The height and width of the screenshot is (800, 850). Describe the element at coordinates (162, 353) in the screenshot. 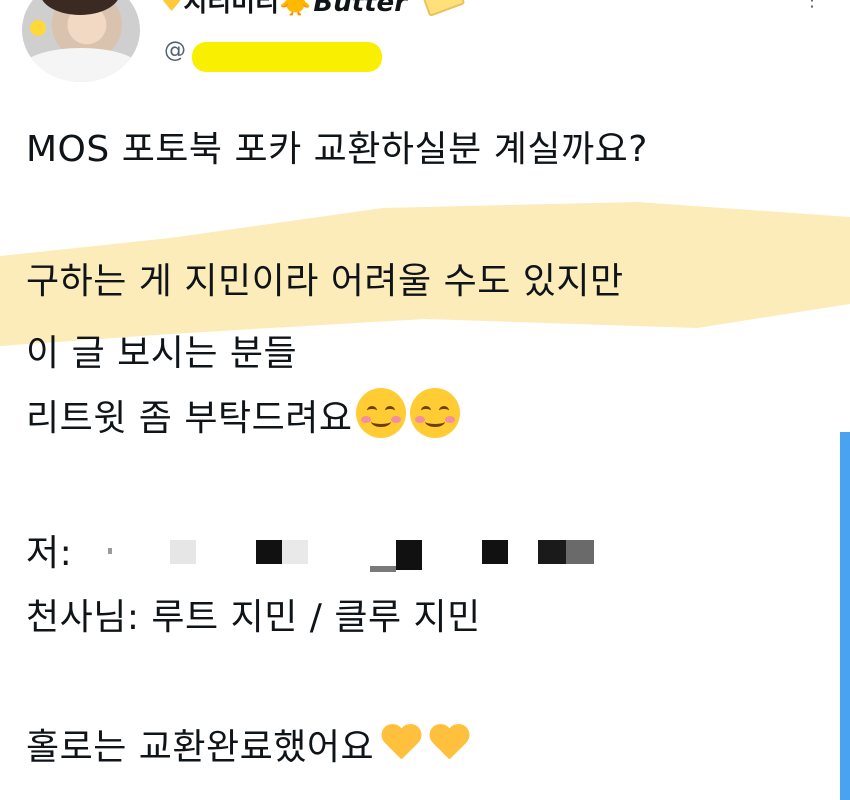

I see `tweet-line-3: 이 글 보시는 분들` at that location.